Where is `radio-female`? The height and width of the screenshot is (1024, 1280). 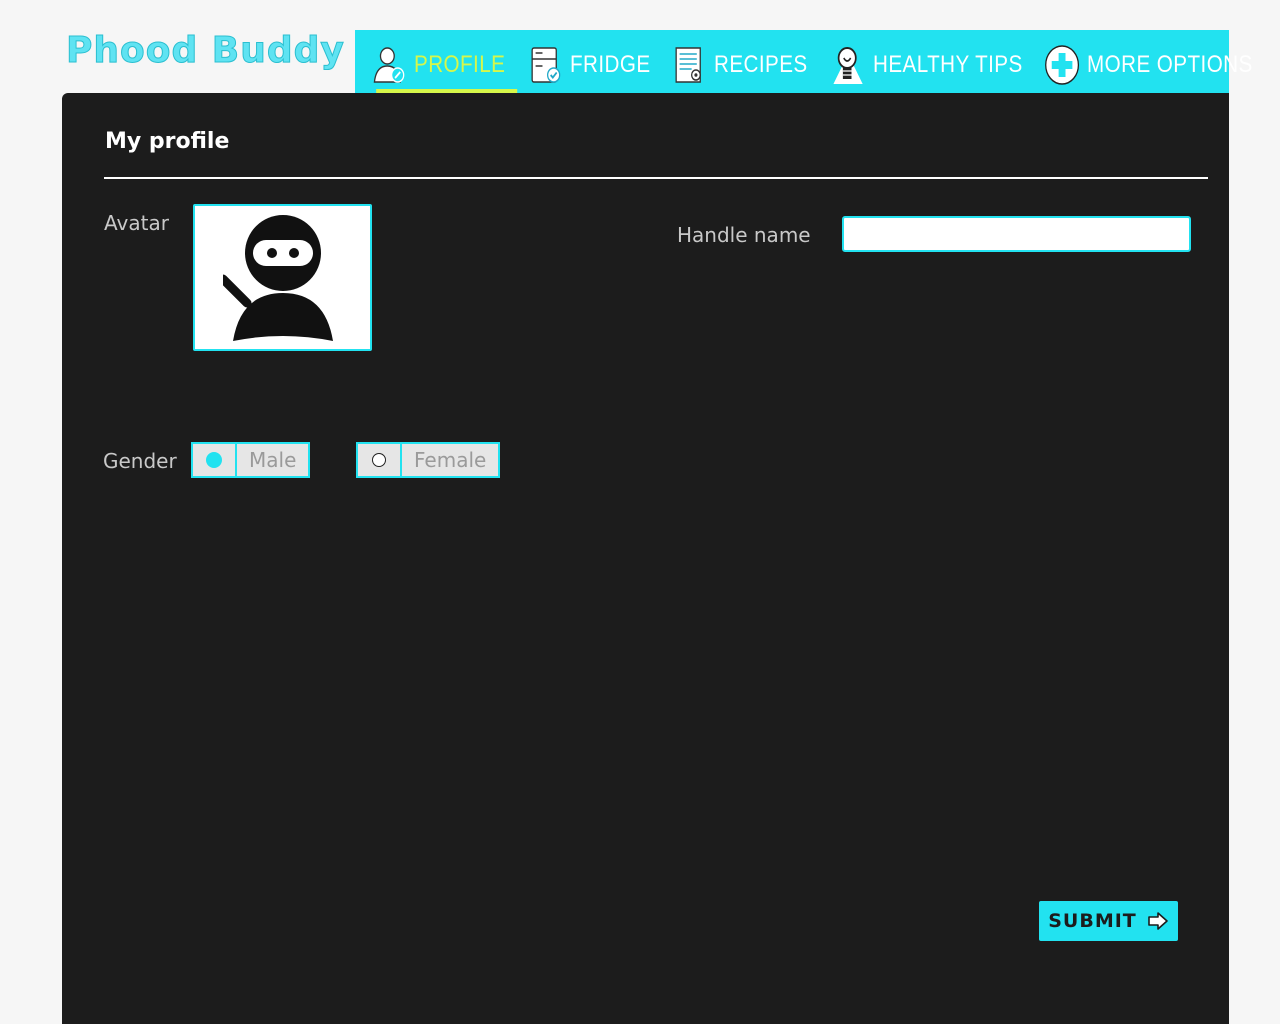 radio-female is located at coordinates (380, 460).